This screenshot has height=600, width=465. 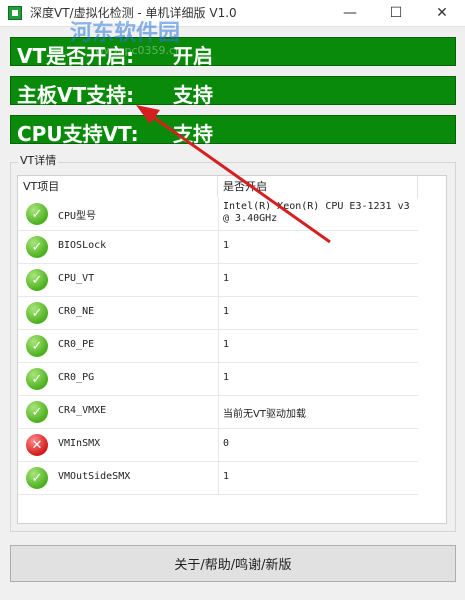 What do you see at coordinates (38, 160) in the screenshot?
I see `vt-details-title: VT详情` at bounding box center [38, 160].